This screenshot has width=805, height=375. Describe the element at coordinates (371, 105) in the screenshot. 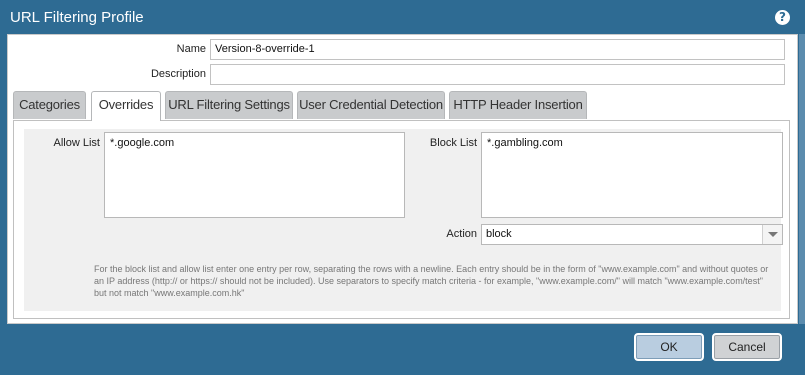

I see `tab-user-credential-detection: User Credential Detection` at that location.